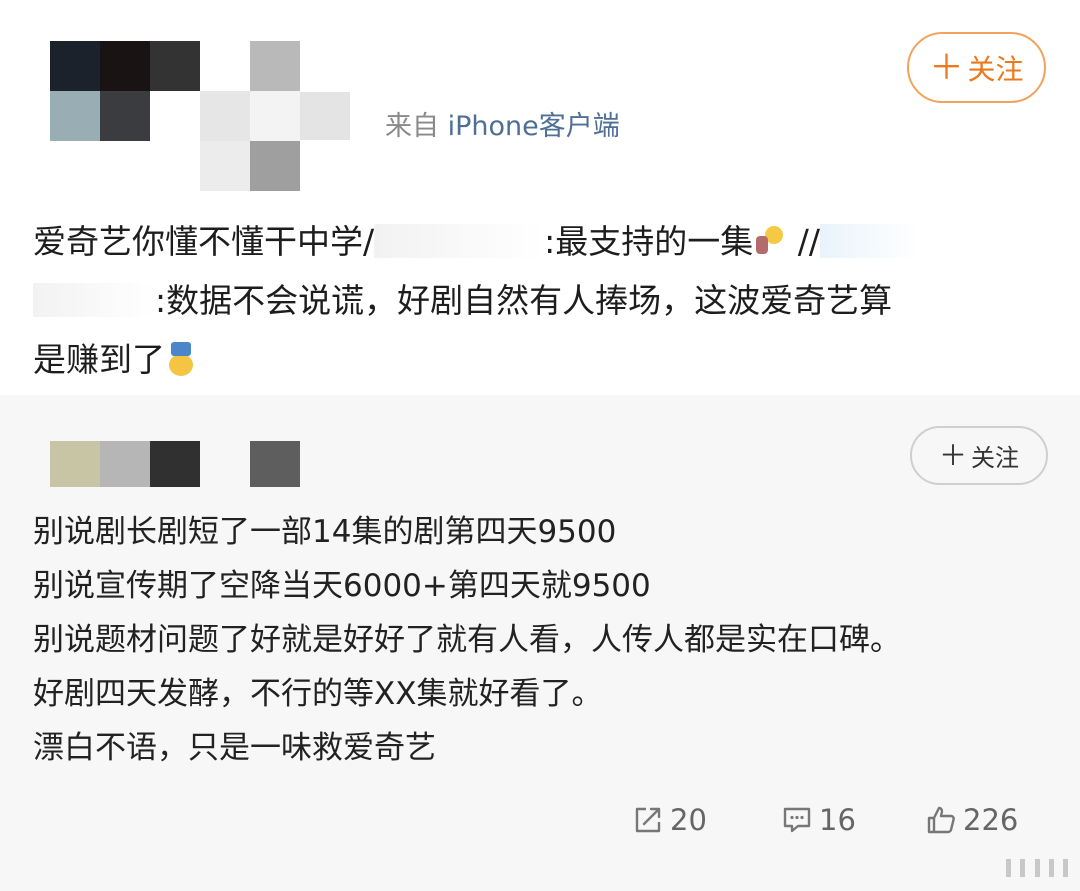  Describe the element at coordinates (770, 241) in the screenshot. I see `emoji-bulb-icon` at that location.